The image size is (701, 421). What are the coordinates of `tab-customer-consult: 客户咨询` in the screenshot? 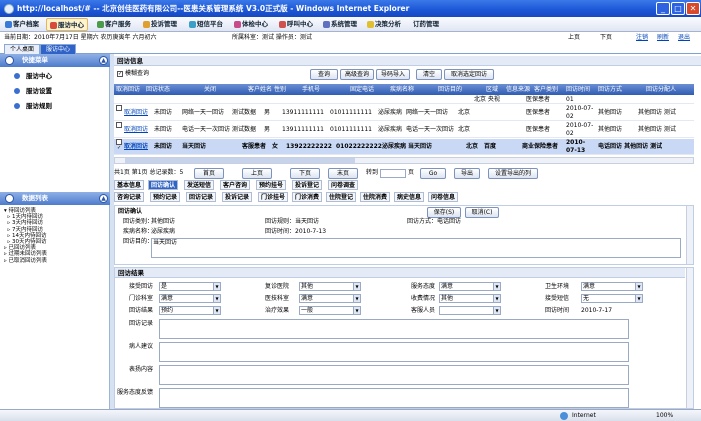 It's located at (235, 185).